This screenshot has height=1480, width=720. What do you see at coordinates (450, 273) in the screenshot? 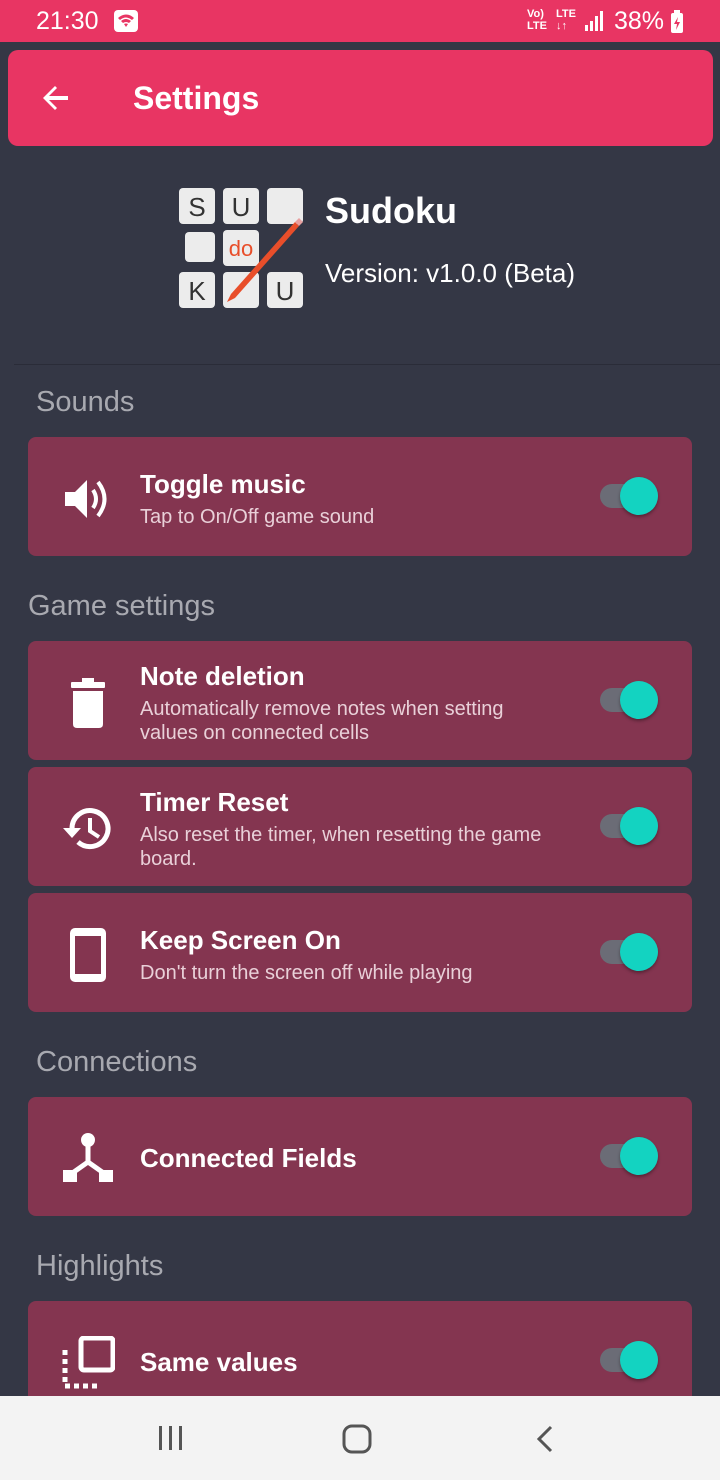
I see `app-version: Version: v1.0.0 (Beta)` at bounding box center [450, 273].